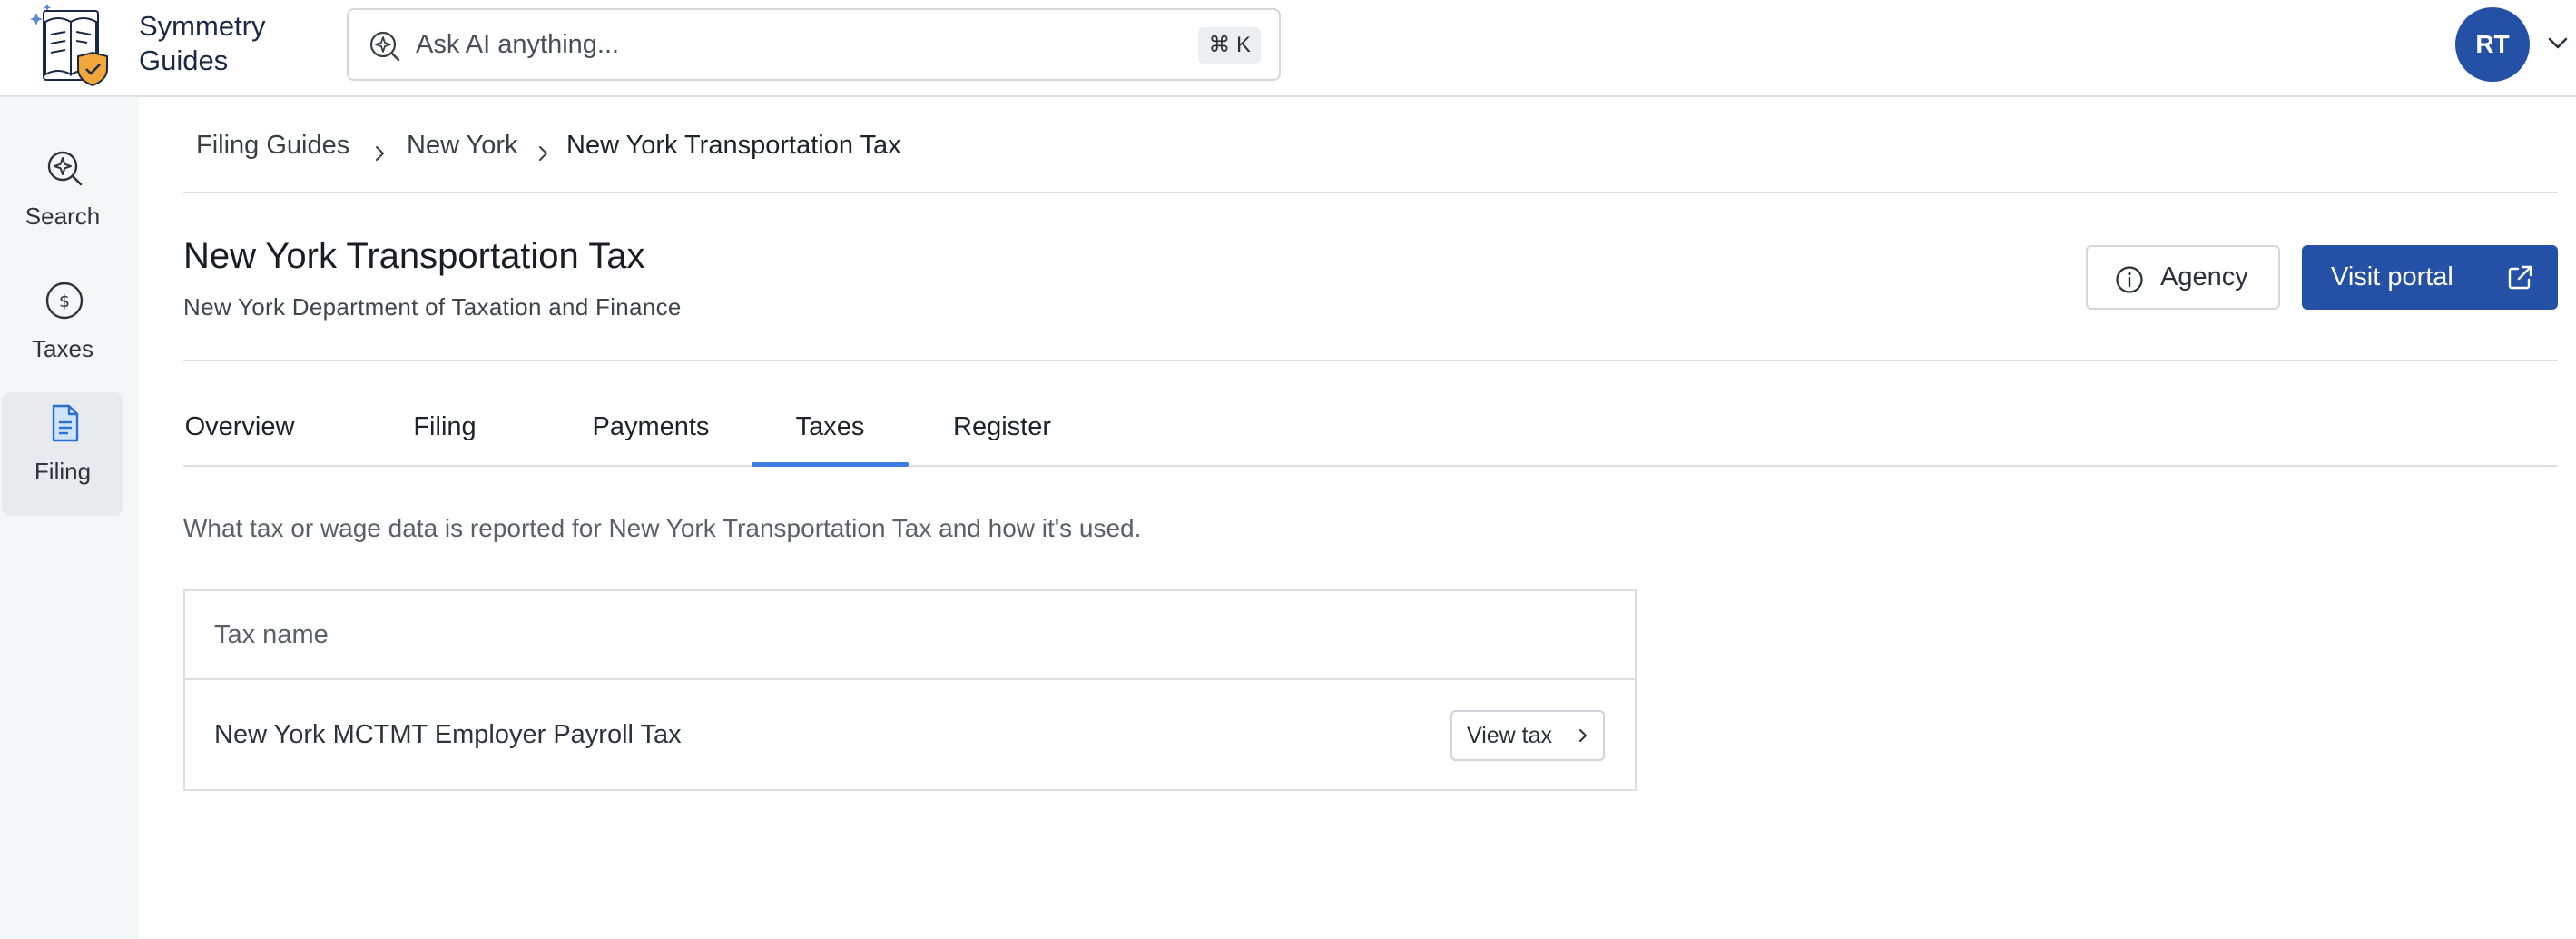  Describe the element at coordinates (2519, 277) in the screenshot. I see `external-link-icon` at that location.